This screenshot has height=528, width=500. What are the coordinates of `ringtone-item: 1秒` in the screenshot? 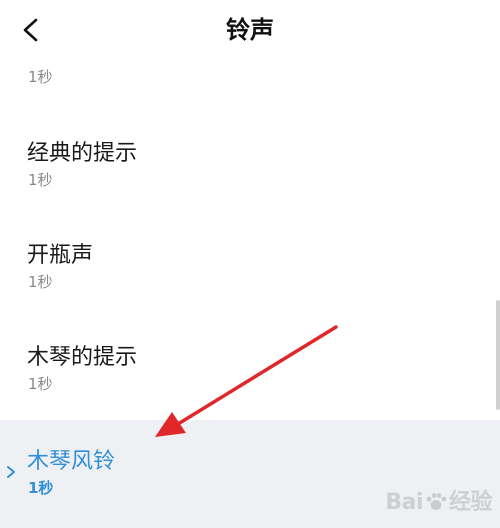 It's located at (250, 65).